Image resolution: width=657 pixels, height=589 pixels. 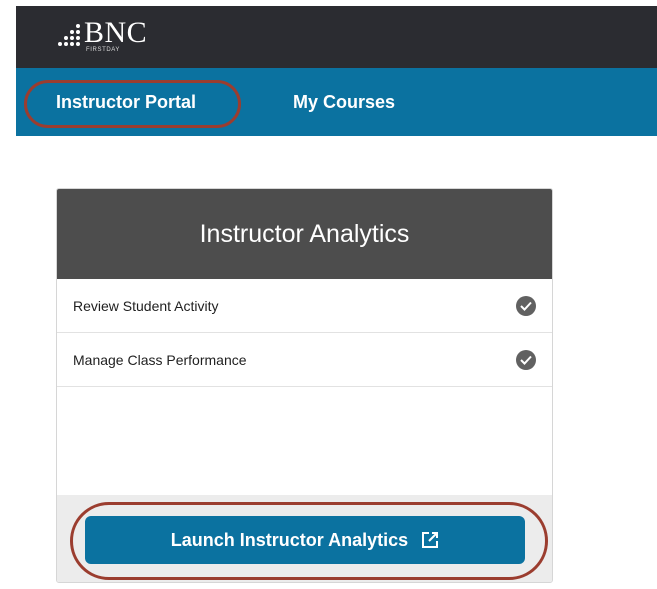 I want to click on main-nav: Instructor Portal My Courses, so click(x=336, y=102).